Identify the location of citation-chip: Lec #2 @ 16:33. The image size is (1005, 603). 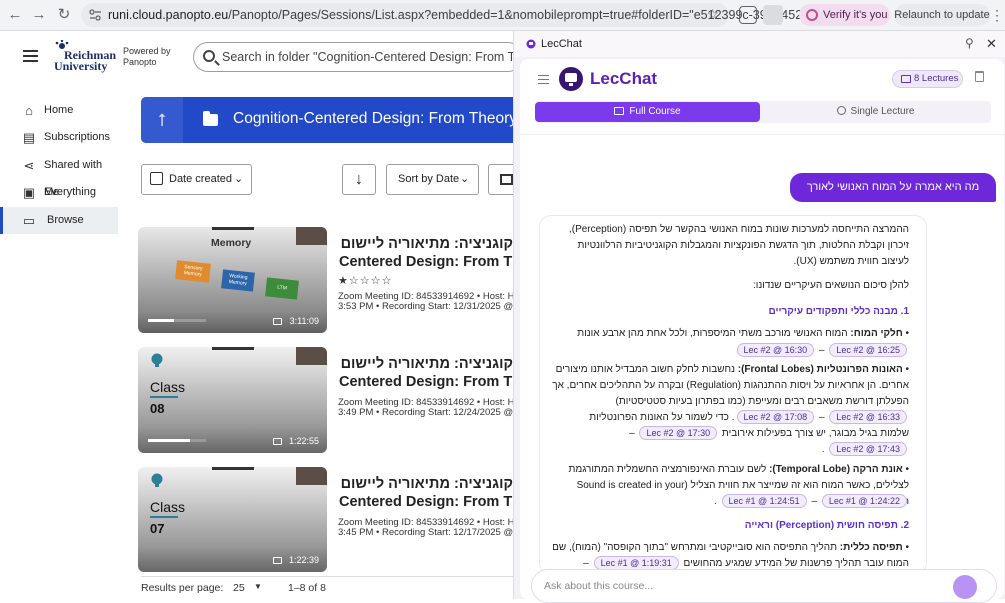
(868, 417).